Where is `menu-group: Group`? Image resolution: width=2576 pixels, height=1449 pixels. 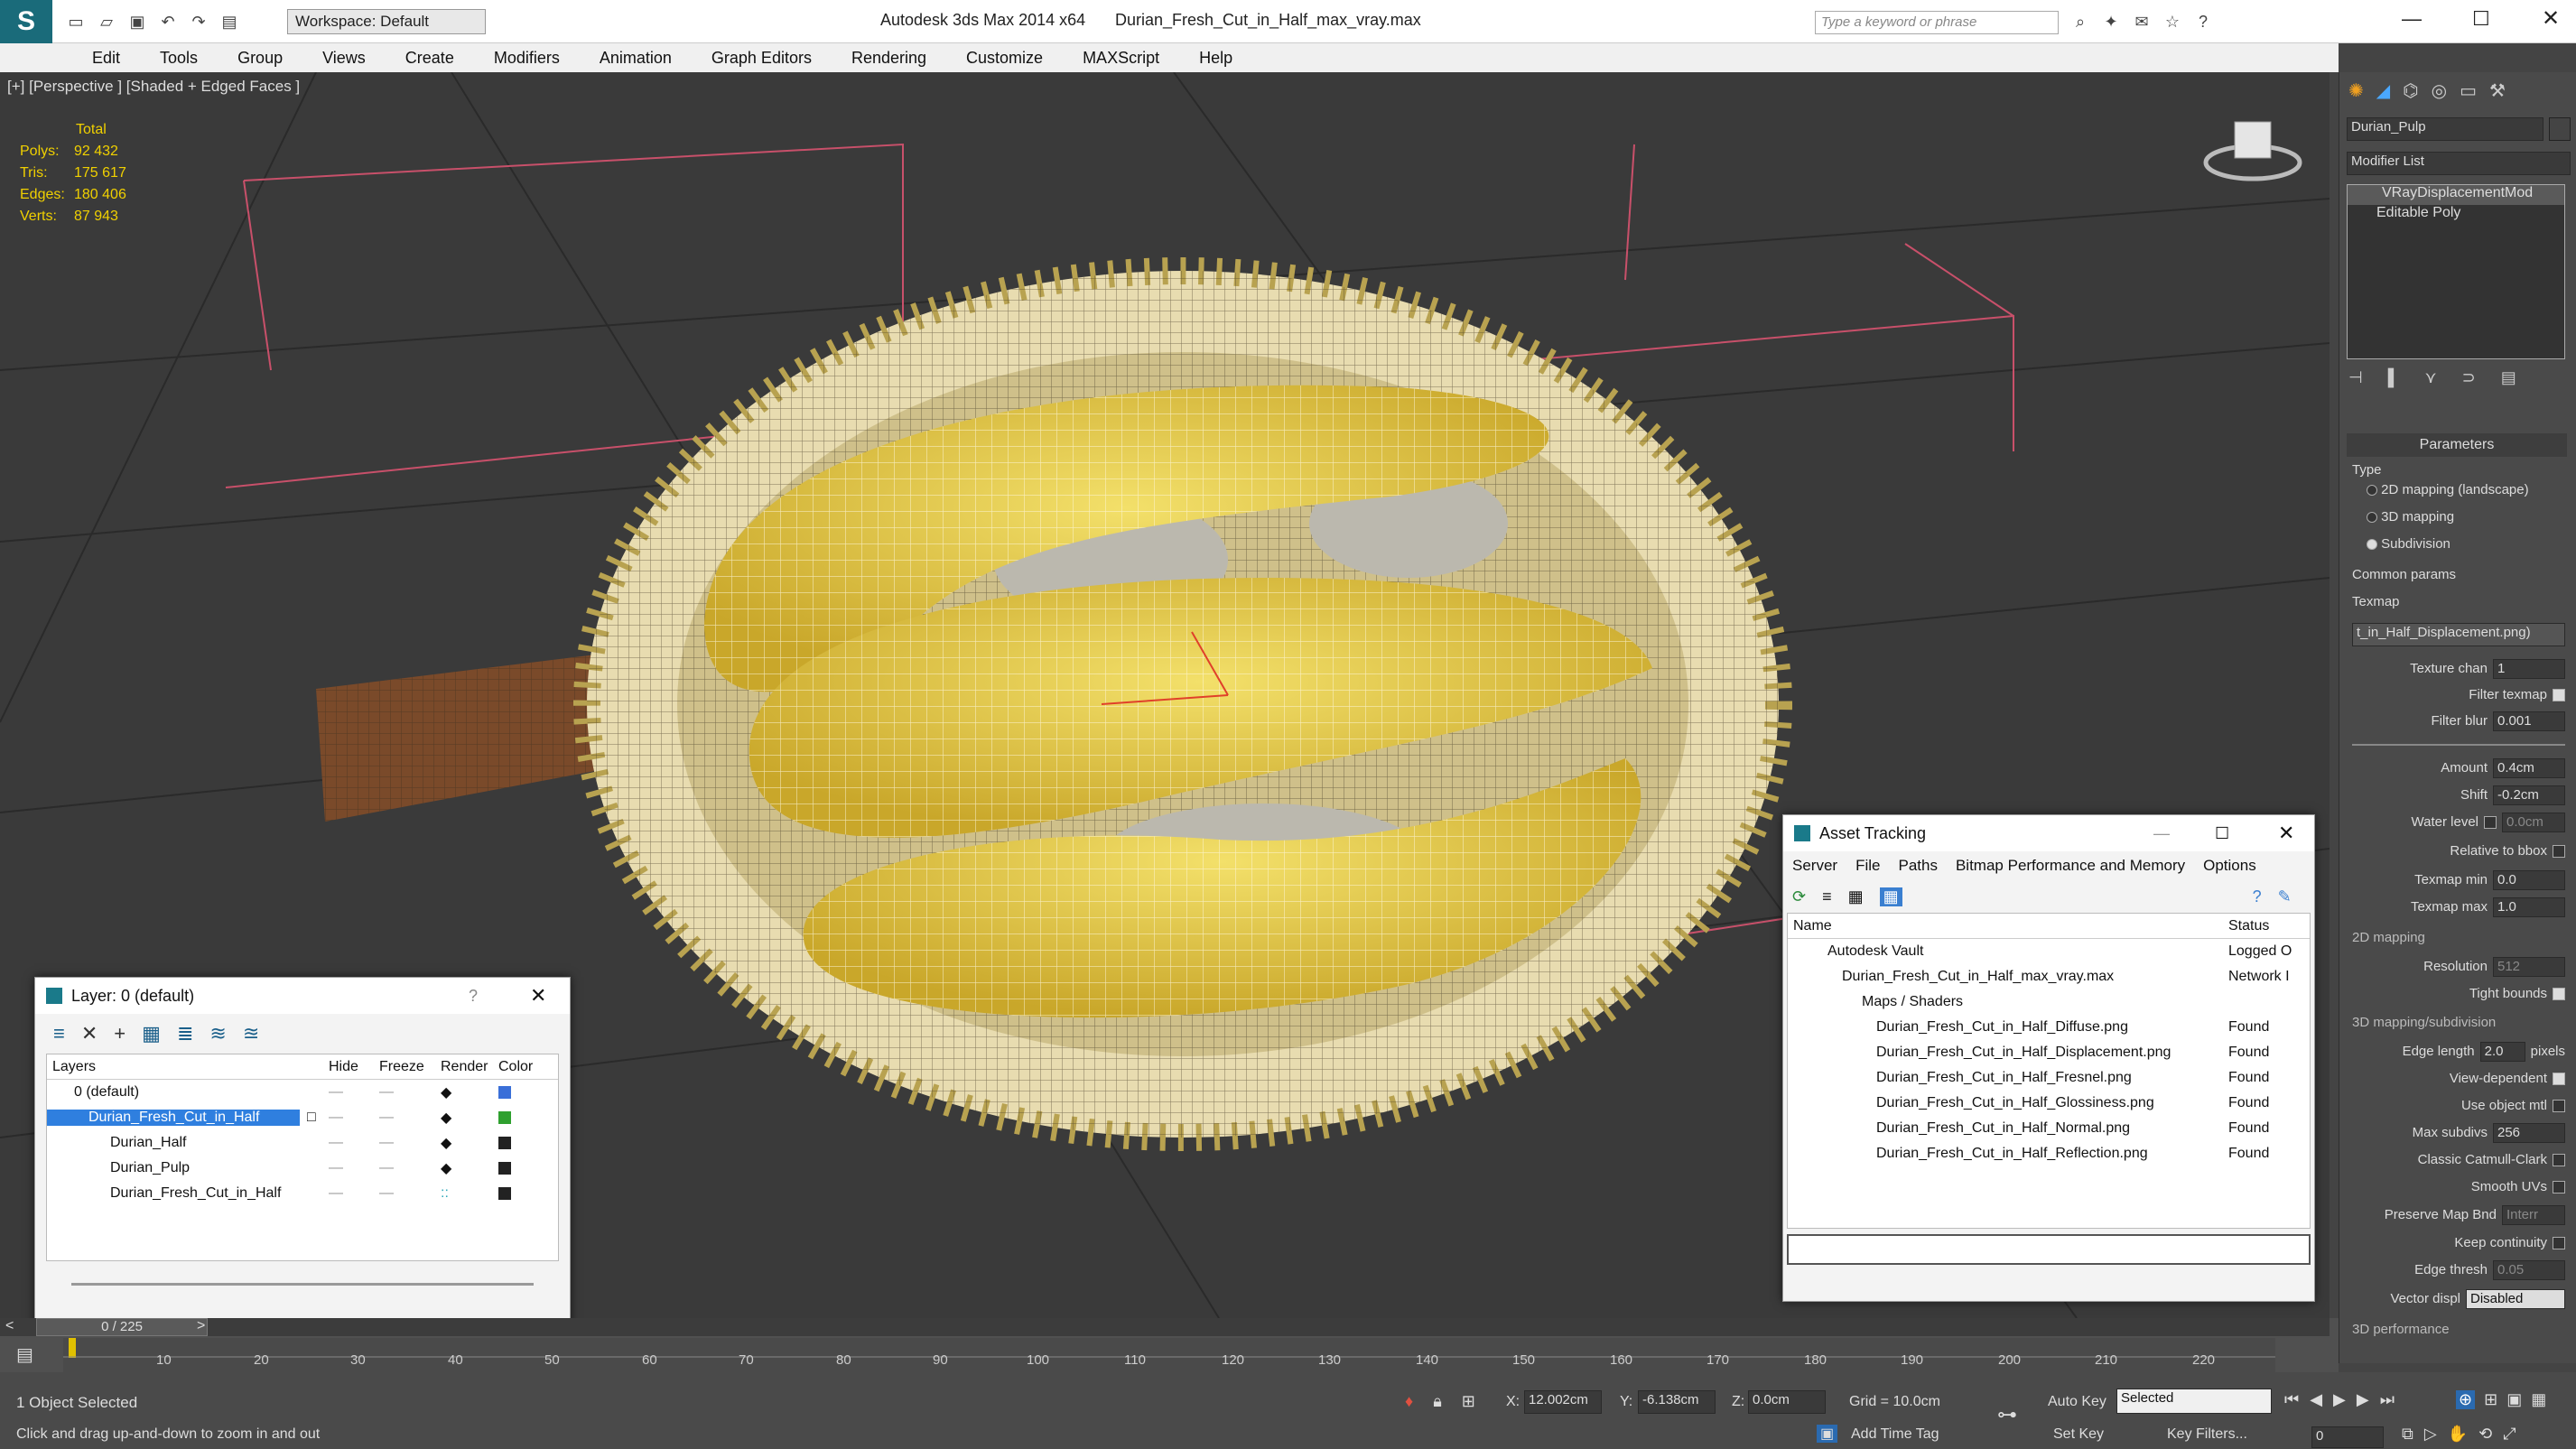 menu-group: Group is located at coordinates (260, 58).